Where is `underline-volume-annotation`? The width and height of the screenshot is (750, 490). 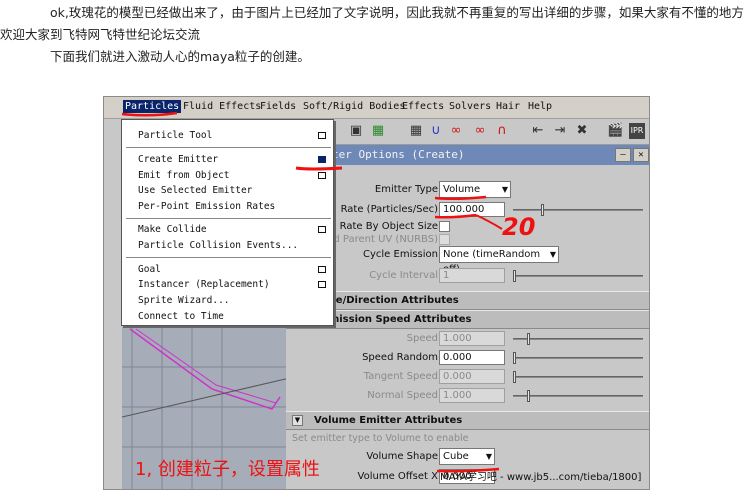 underline-volume-annotation is located at coordinates (460, 198).